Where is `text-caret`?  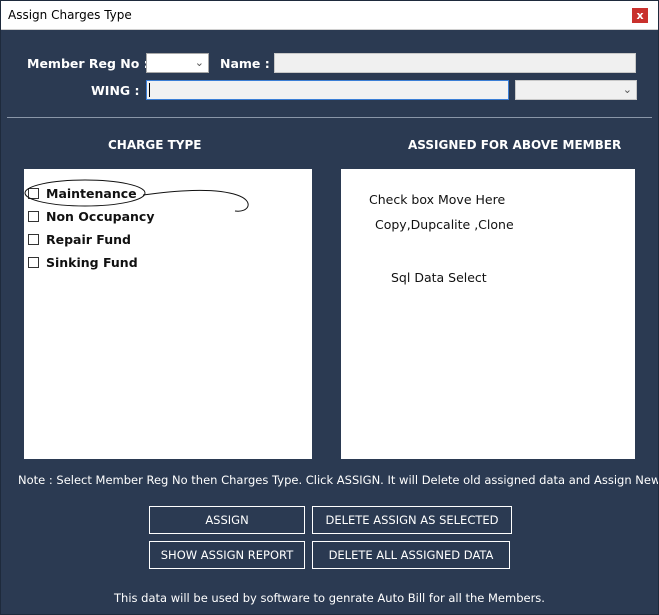 text-caret is located at coordinates (149, 90).